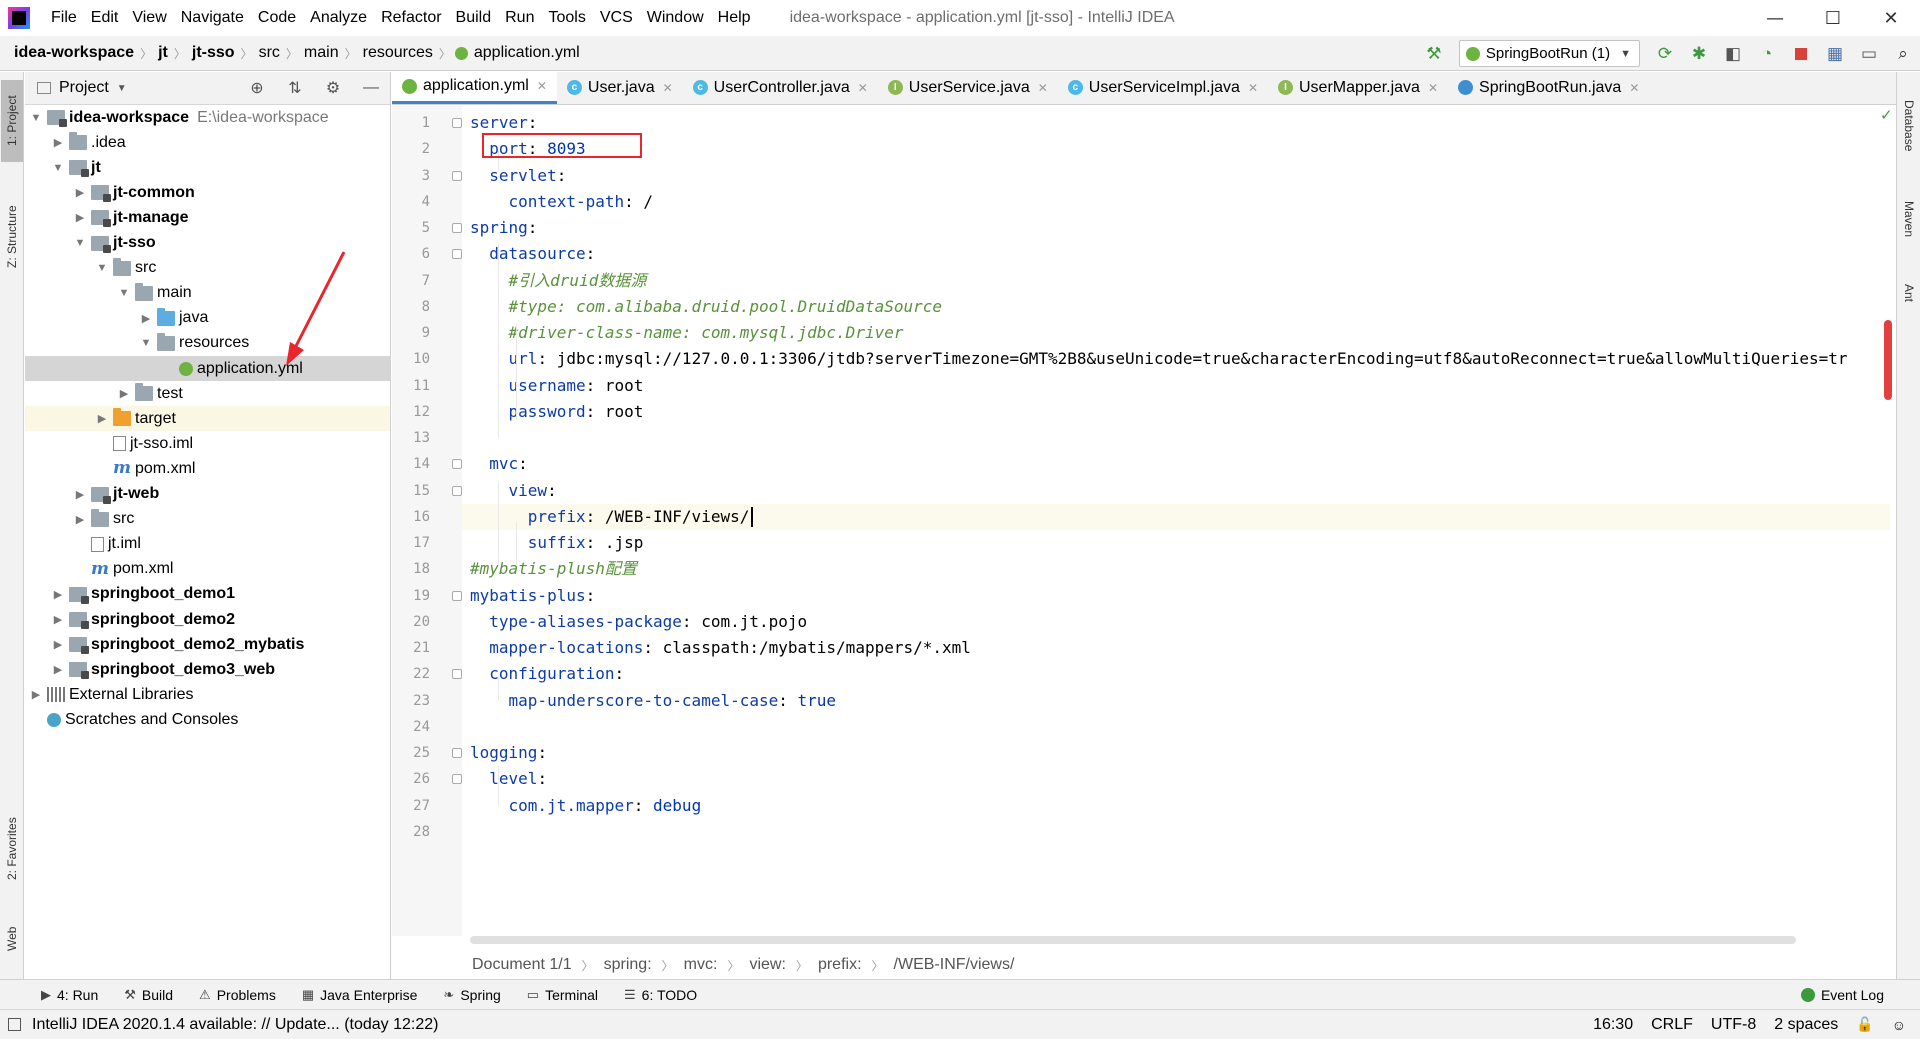 This screenshot has height=1039, width=1920. What do you see at coordinates (207, 644) in the screenshot?
I see `tree-item: ▶ springboot_demo2_mybatis` at bounding box center [207, 644].